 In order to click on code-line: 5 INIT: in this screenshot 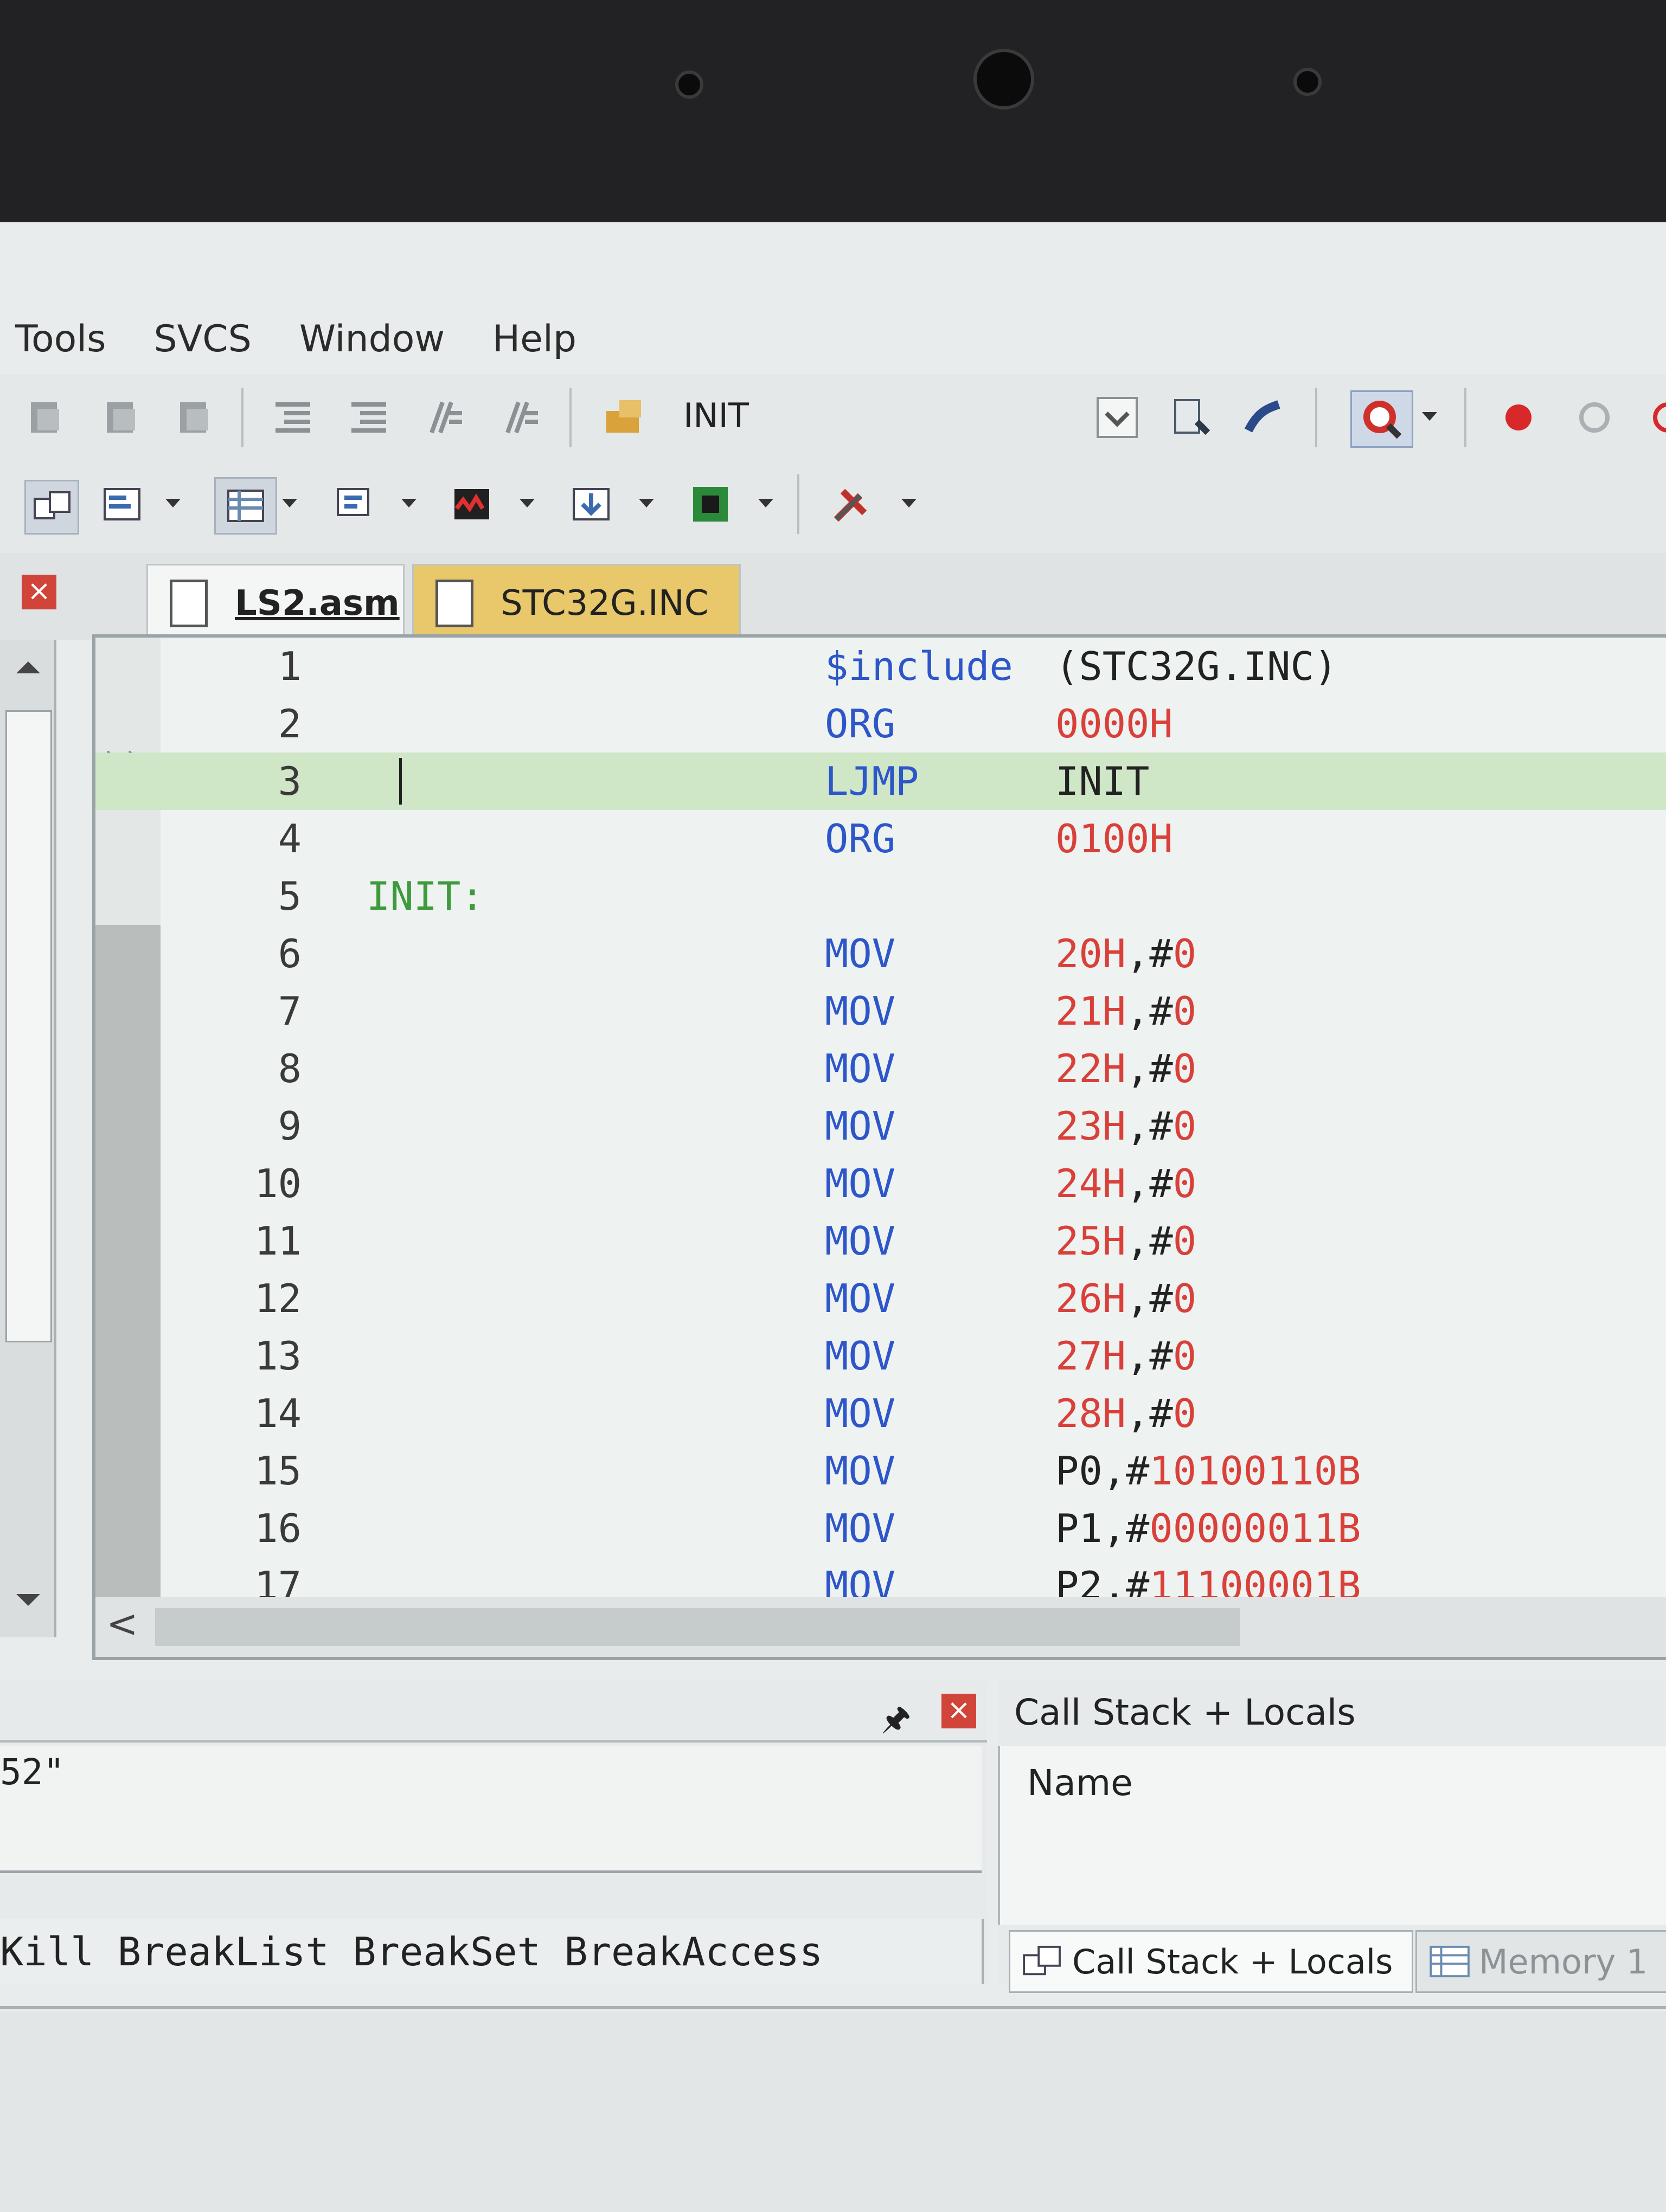, I will do `click(881, 896)`.